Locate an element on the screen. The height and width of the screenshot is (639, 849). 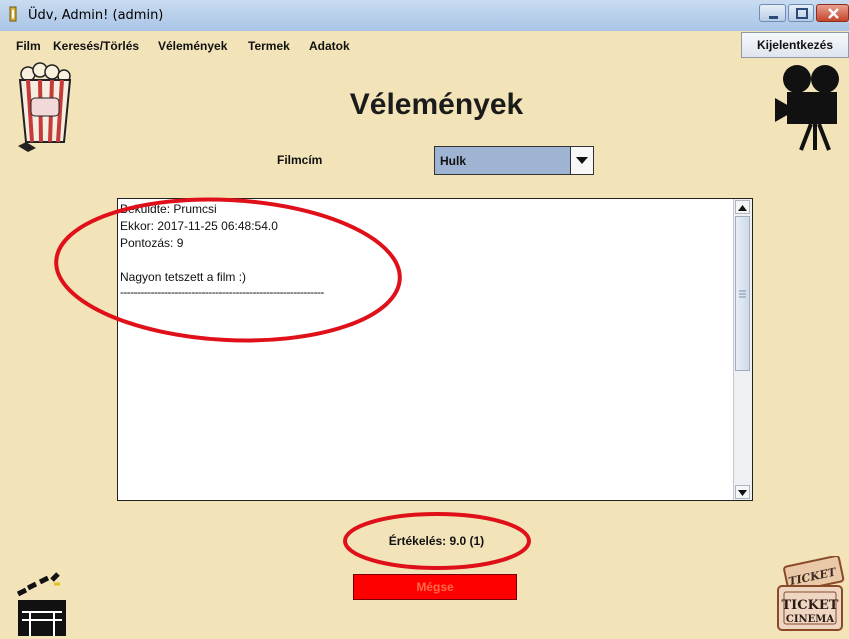
film-select-dropdown-button is located at coordinates (581, 160).